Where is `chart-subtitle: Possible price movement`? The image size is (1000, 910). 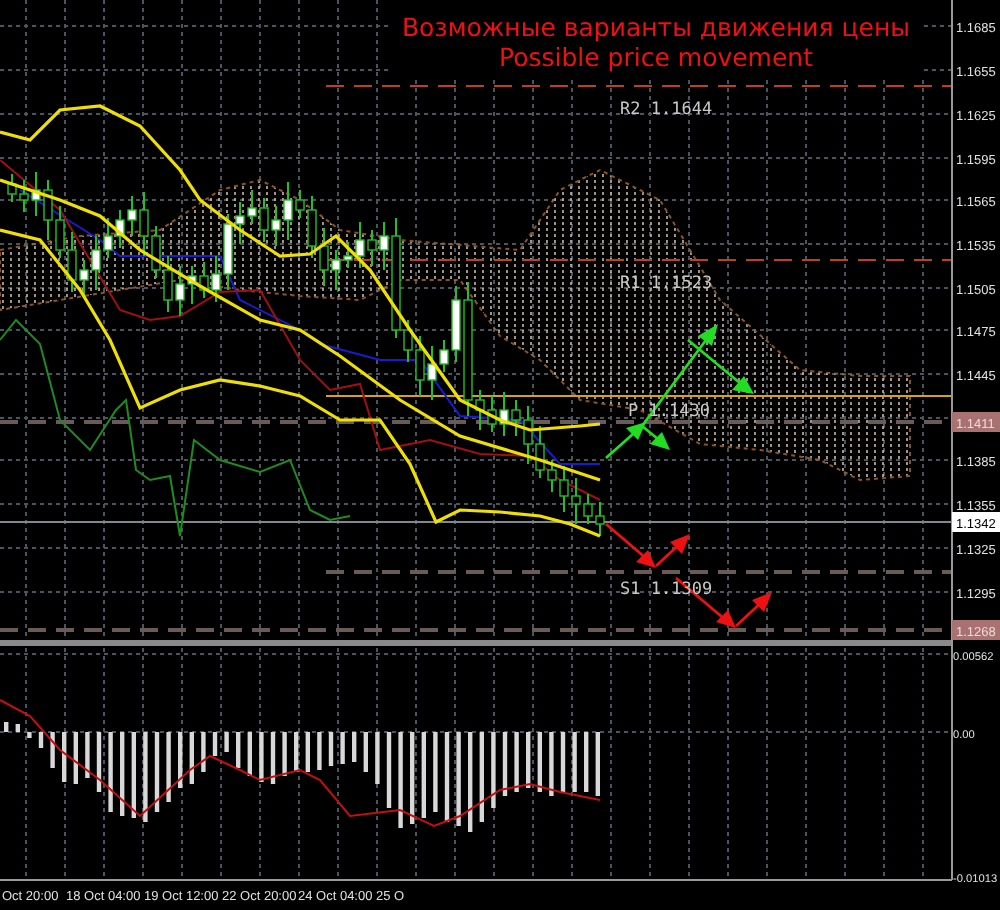
chart-subtitle: Possible price movement is located at coordinates (656, 57).